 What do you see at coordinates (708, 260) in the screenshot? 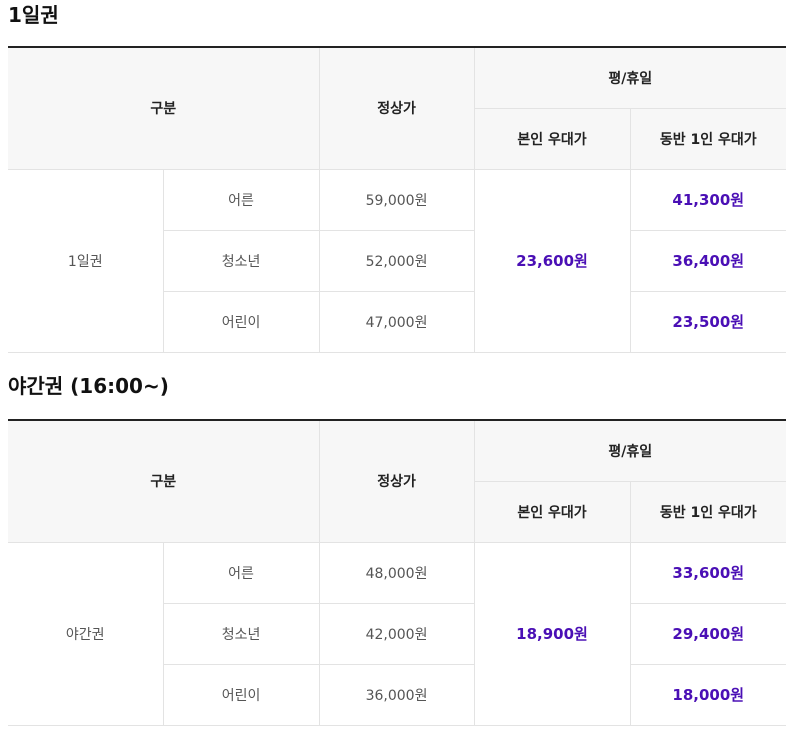
I see `companion-price-cell: 36,400원` at bounding box center [708, 260].